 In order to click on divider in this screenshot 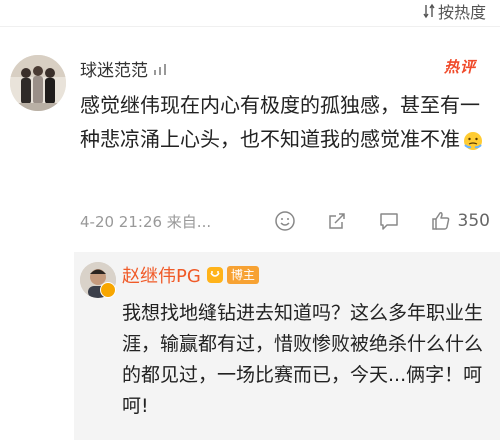, I will do `click(250, 26)`.